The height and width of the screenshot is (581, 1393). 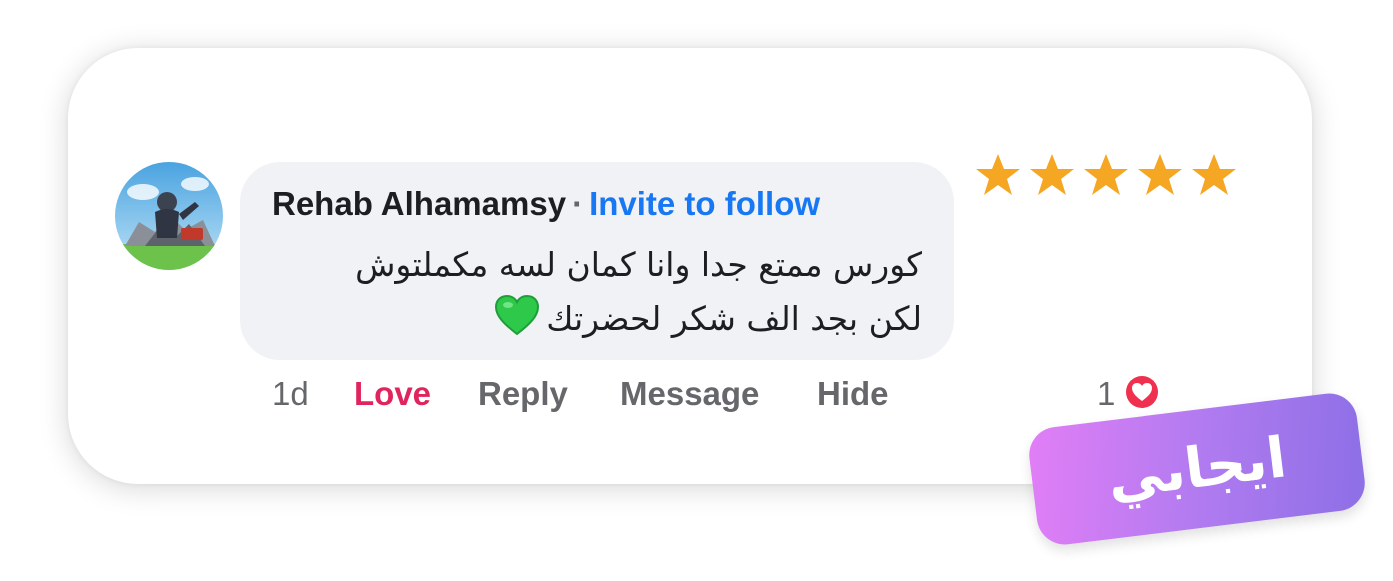 I want to click on love-button: Love, so click(x=392, y=394).